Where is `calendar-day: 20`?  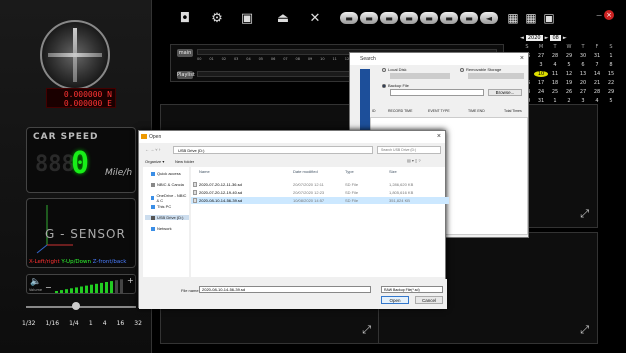 calendar-day: 20 is located at coordinates (583, 83).